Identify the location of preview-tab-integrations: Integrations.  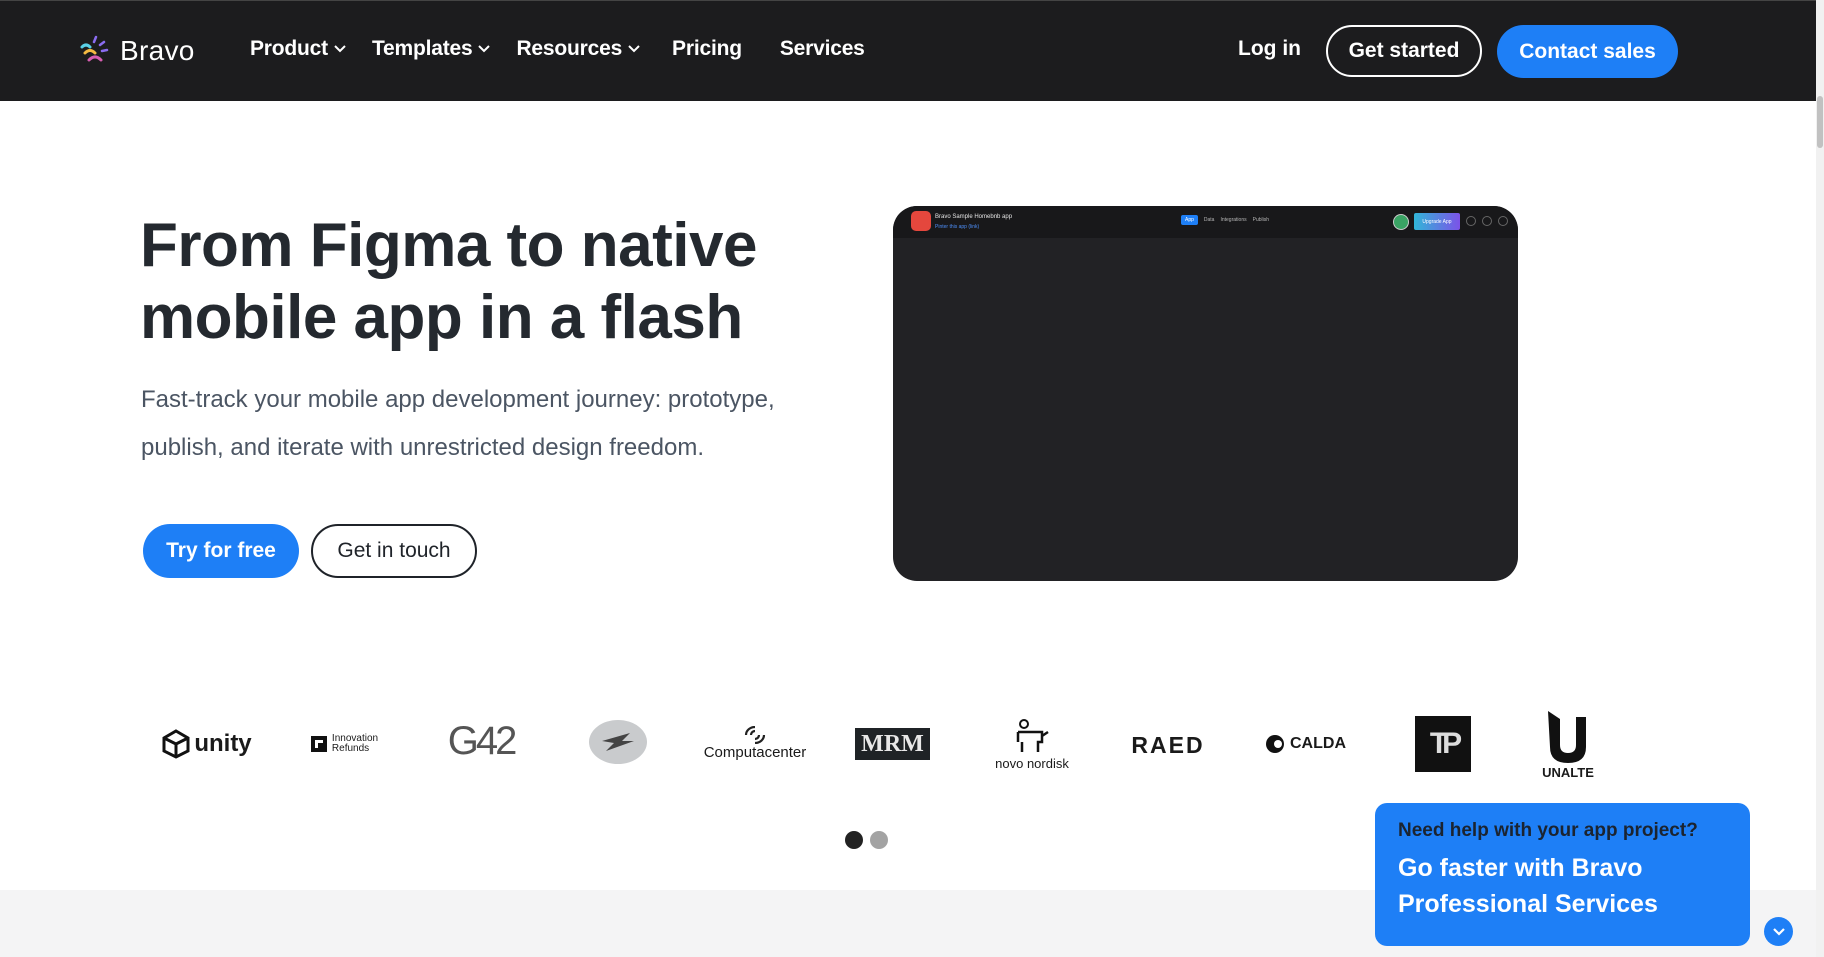
(1233, 220).